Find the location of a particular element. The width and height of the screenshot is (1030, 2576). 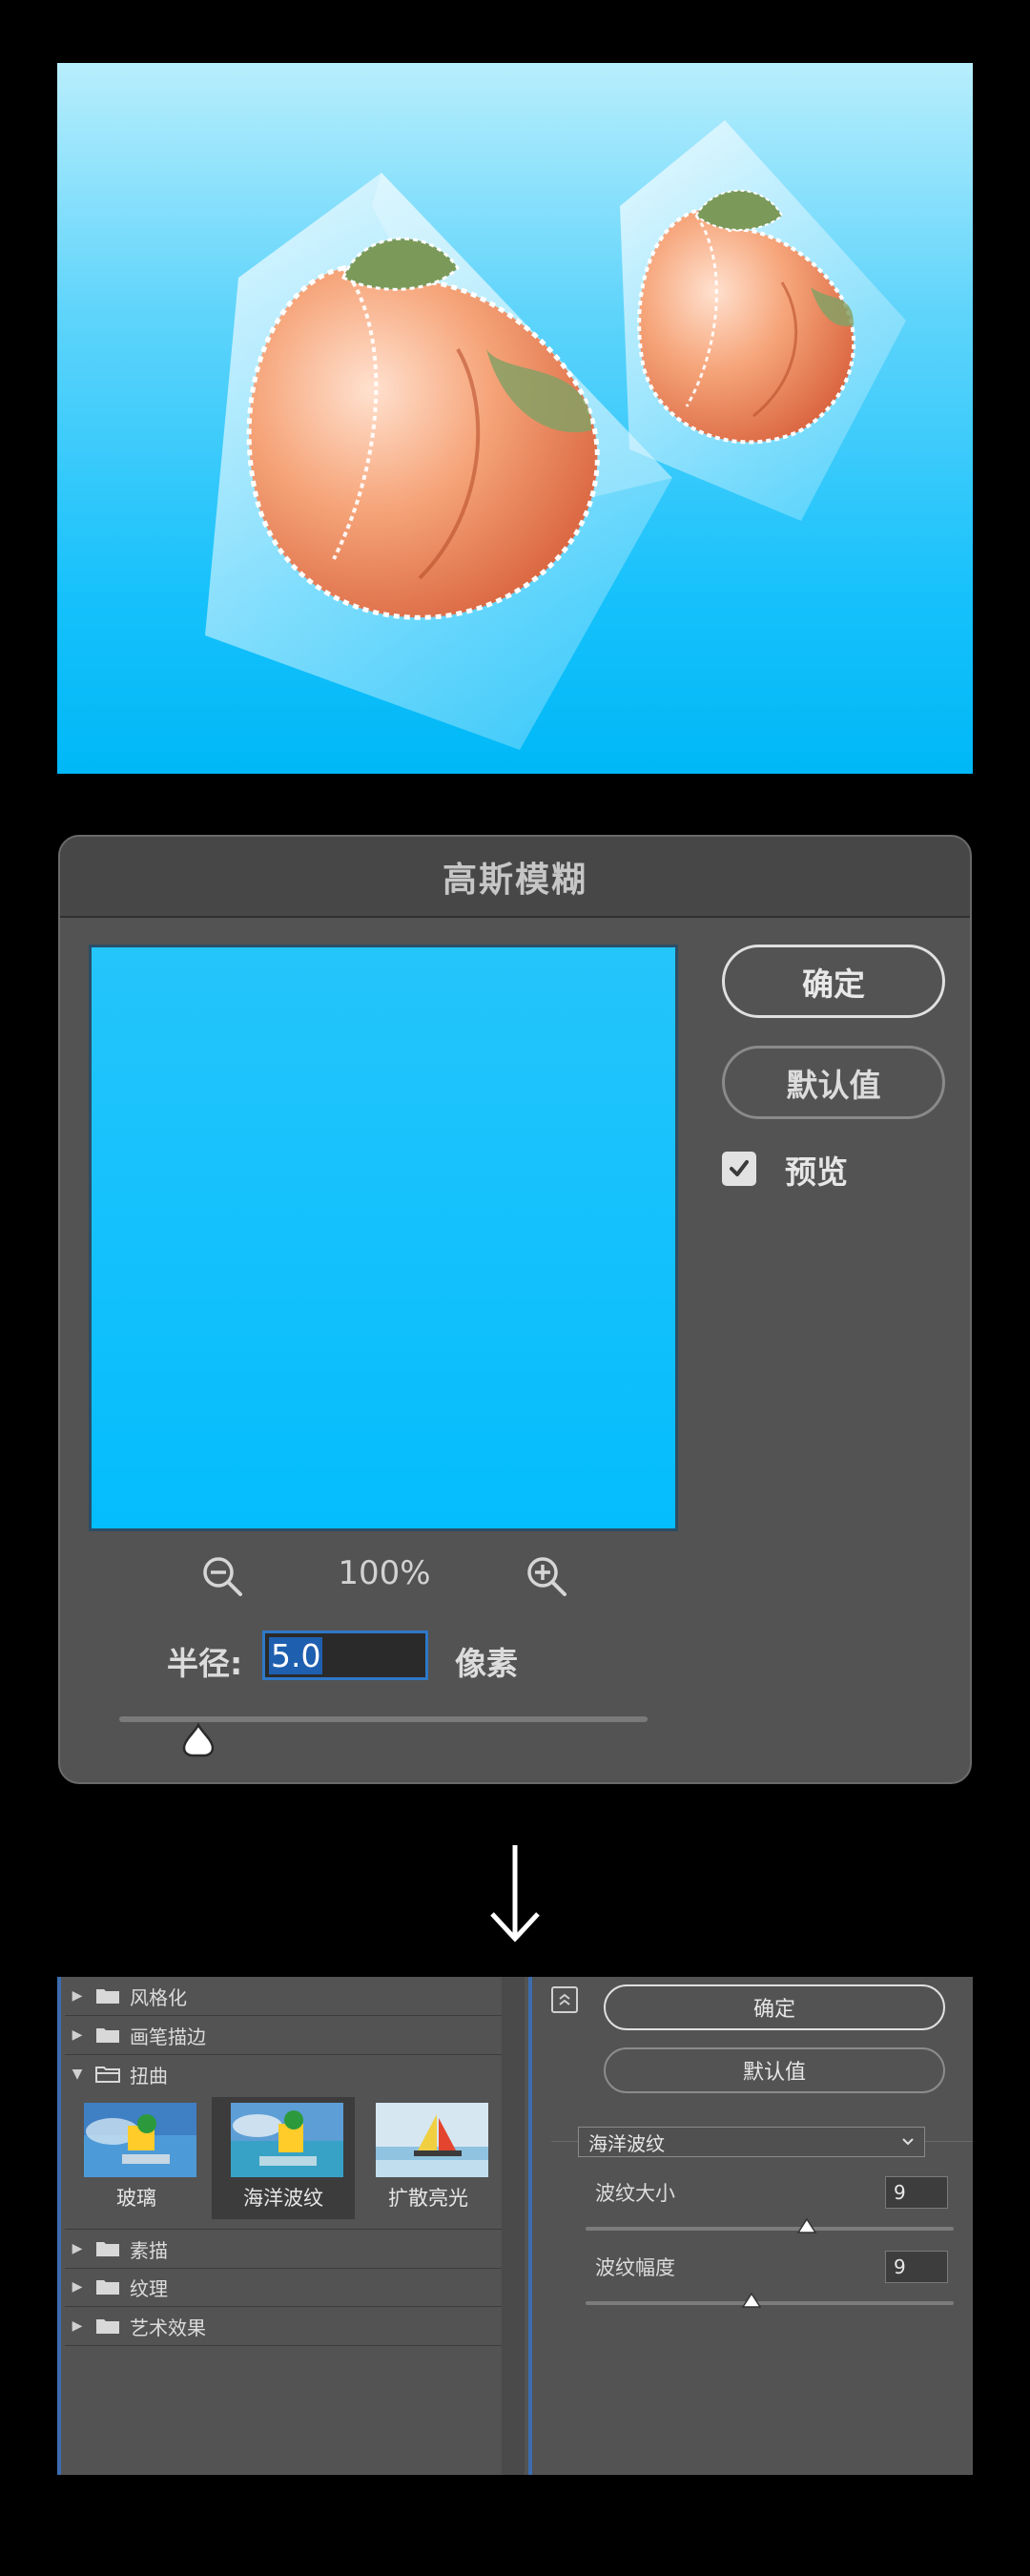

filter-thumb-diffuse-glow: 扩散亮光 is located at coordinates (428, 2158).